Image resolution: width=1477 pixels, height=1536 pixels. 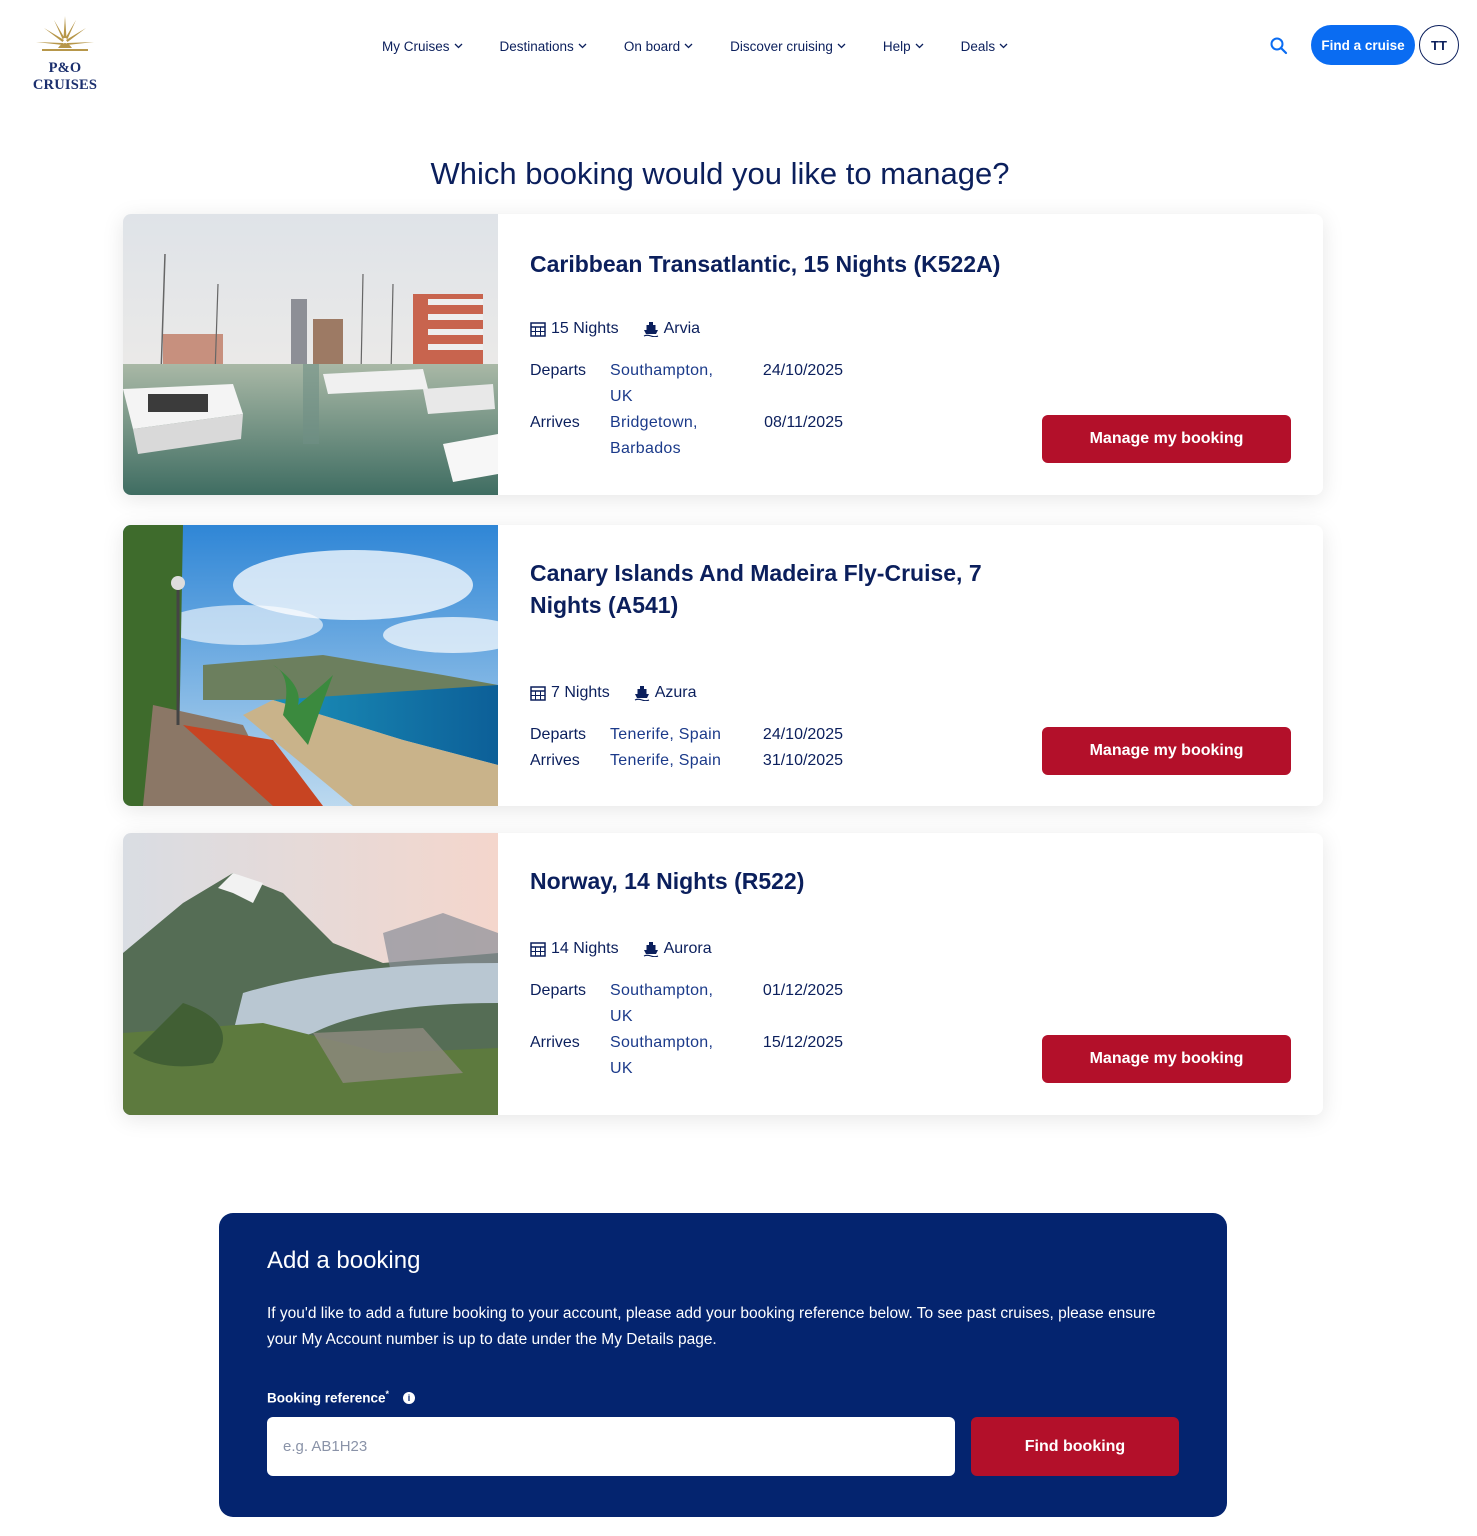 I want to click on nav-destinations: Destinations, so click(x=543, y=46).